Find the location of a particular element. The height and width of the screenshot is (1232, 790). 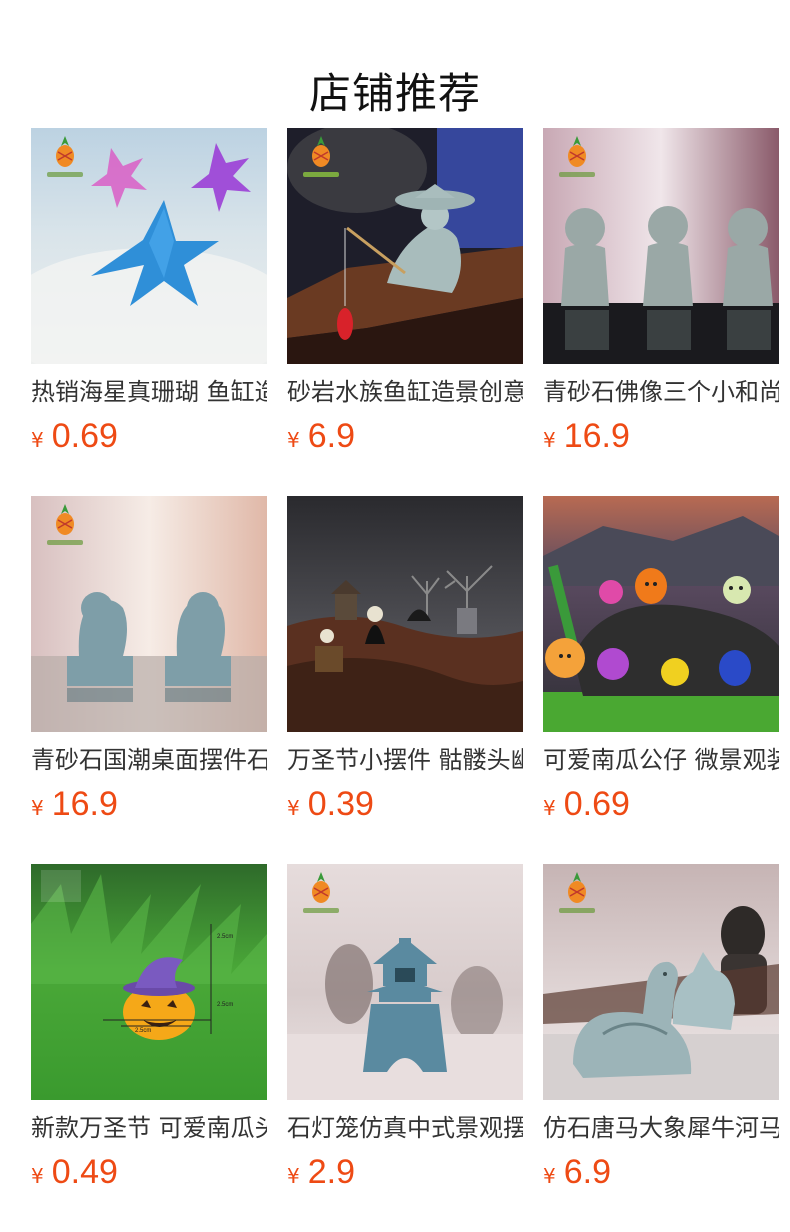

product-price: ¥2.9 is located at coordinates (321, 1172).